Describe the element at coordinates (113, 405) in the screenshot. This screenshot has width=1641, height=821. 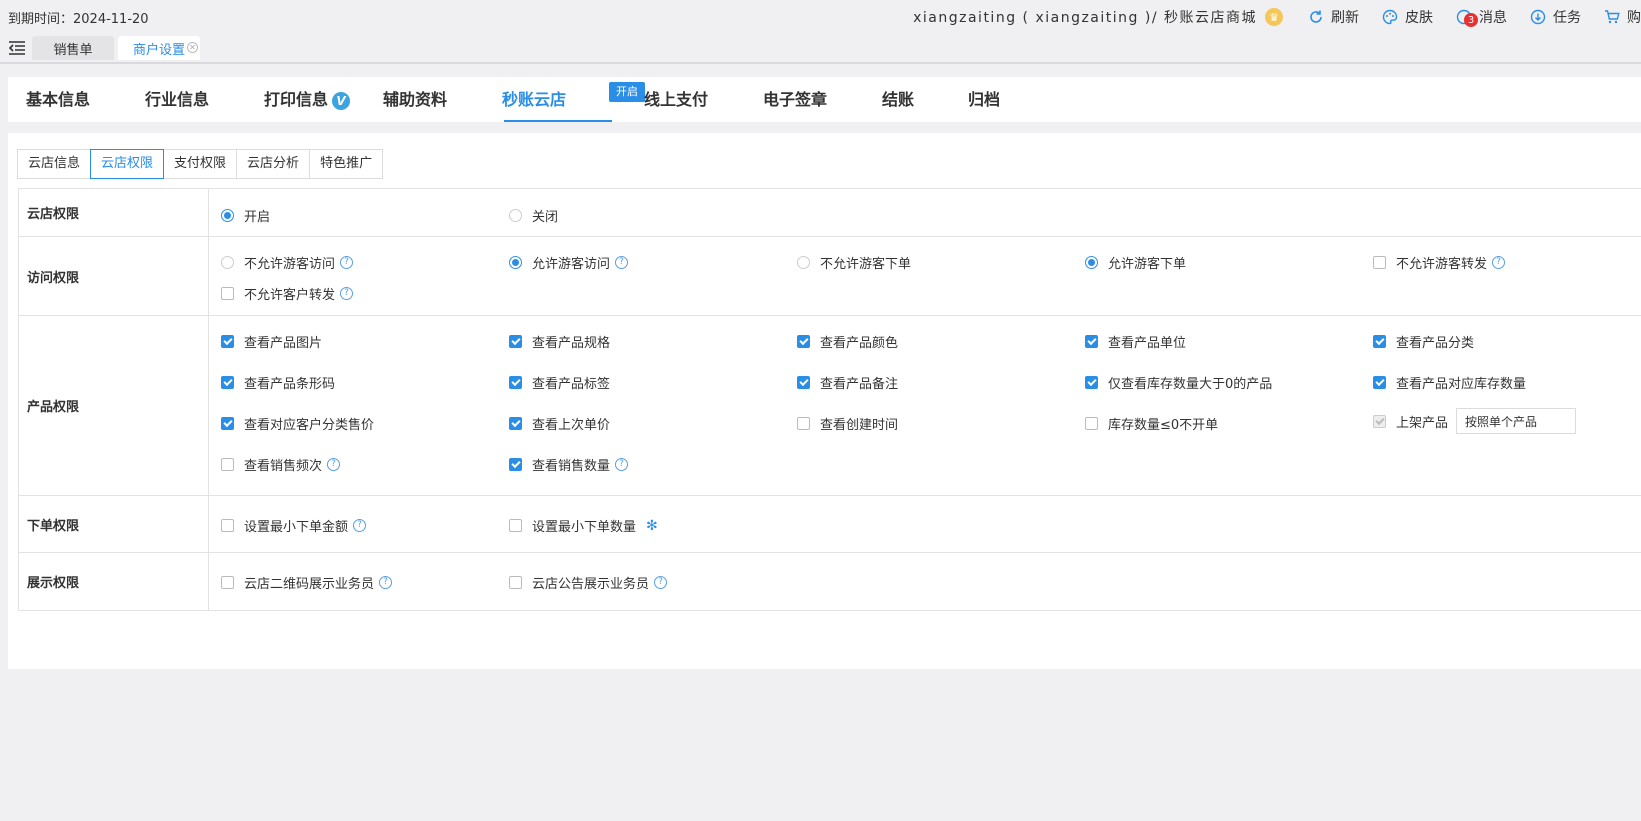
I see `row-label-product: 产品权限` at that location.